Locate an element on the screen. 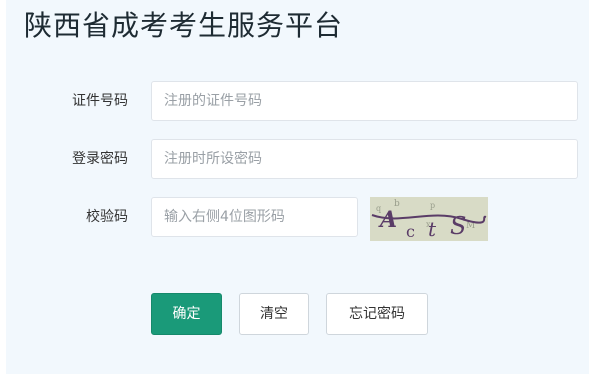 The image size is (589, 374). captcha-input is located at coordinates (254, 217).